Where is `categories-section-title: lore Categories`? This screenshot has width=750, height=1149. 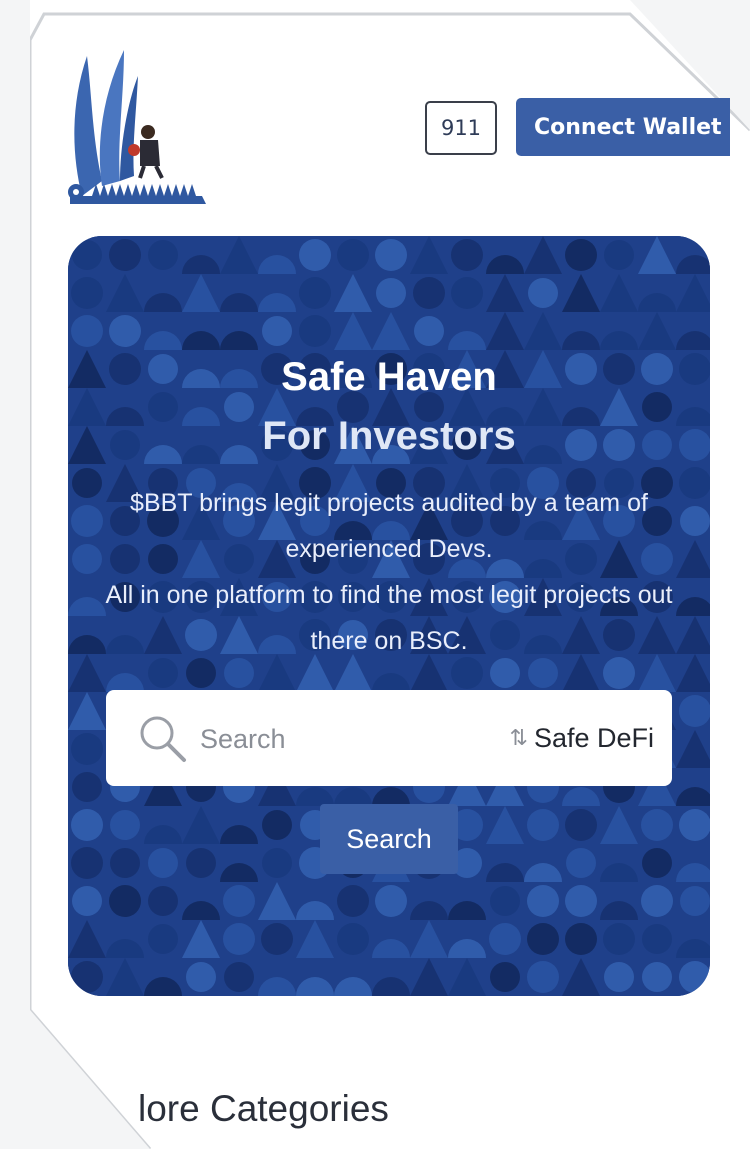 categories-section-title: lore Categories is located at coordinates (263, 1108).